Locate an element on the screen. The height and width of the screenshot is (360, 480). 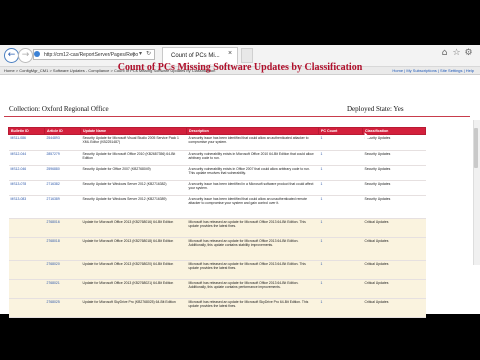
bulletin-id-cell: MS12-046 is located at coordinates (26, 173).